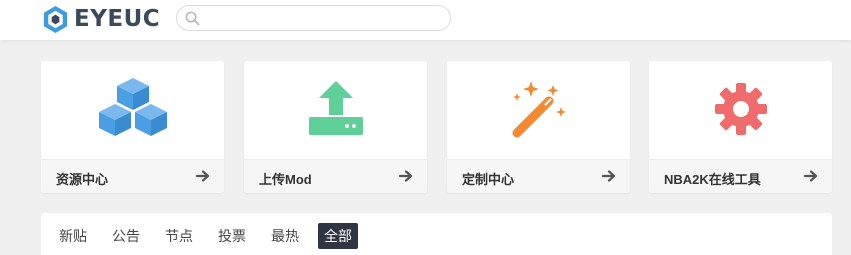  Describe the element at coordinates (192, 18) in the screenshot. I see `search-icon` at that location.